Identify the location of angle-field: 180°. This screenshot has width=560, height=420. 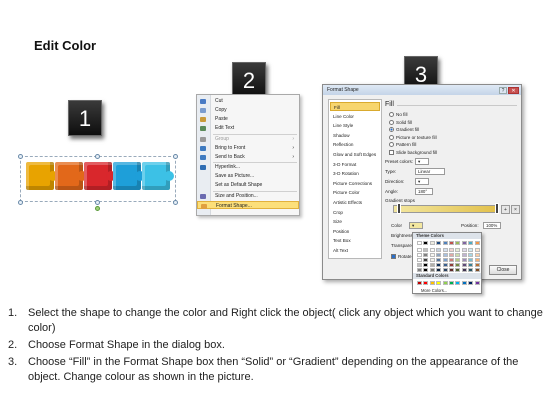
(424, 191).